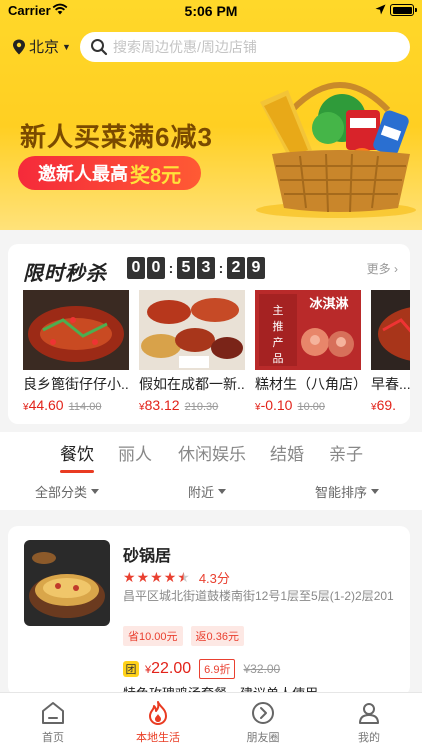  I want to click on friends-circle-icon, so click(263, 713).